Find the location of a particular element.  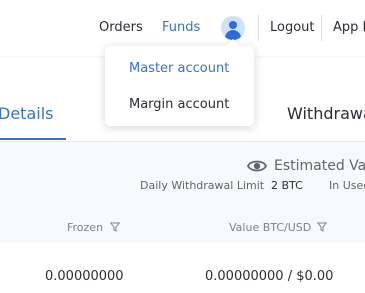

cell-frozen: 0.00000000 is located at coordinates (84, 276).